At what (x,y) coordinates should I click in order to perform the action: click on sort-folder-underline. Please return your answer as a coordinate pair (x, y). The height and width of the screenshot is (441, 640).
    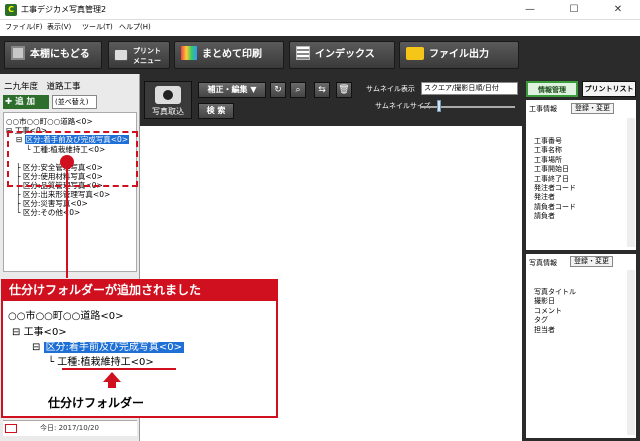
    Looking at the image, I should click on (119, 369).